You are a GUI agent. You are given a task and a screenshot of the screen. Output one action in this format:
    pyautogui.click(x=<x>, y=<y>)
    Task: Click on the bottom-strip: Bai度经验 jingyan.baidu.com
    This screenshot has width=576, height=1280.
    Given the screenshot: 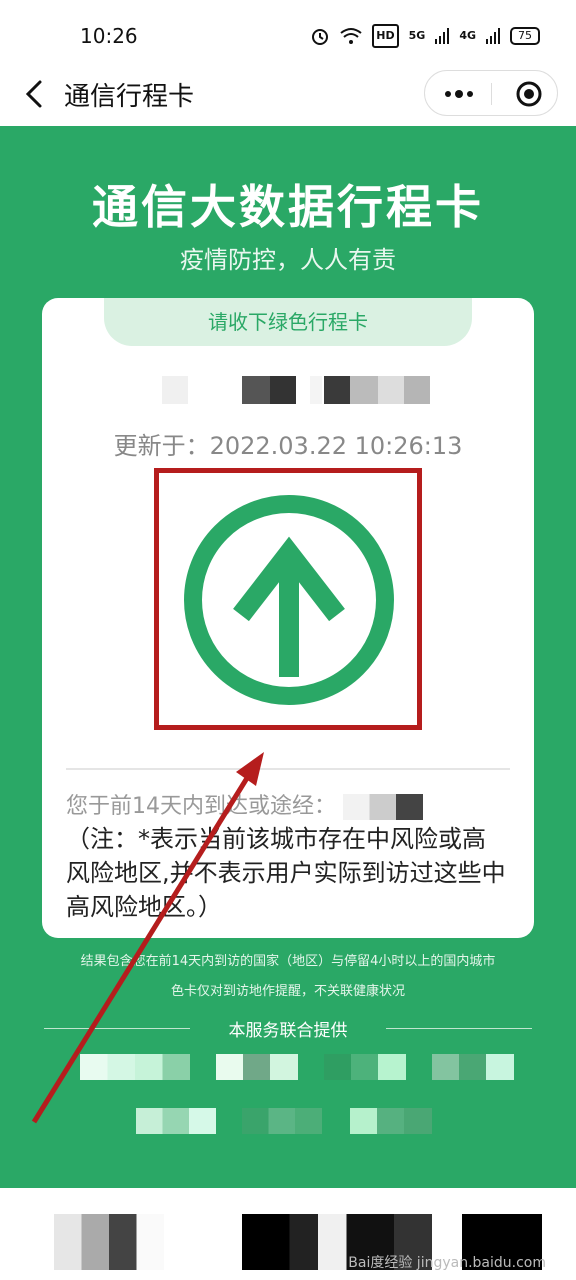 What is the action you would take?
    pyautogui.click(x=288, y=1234)
    